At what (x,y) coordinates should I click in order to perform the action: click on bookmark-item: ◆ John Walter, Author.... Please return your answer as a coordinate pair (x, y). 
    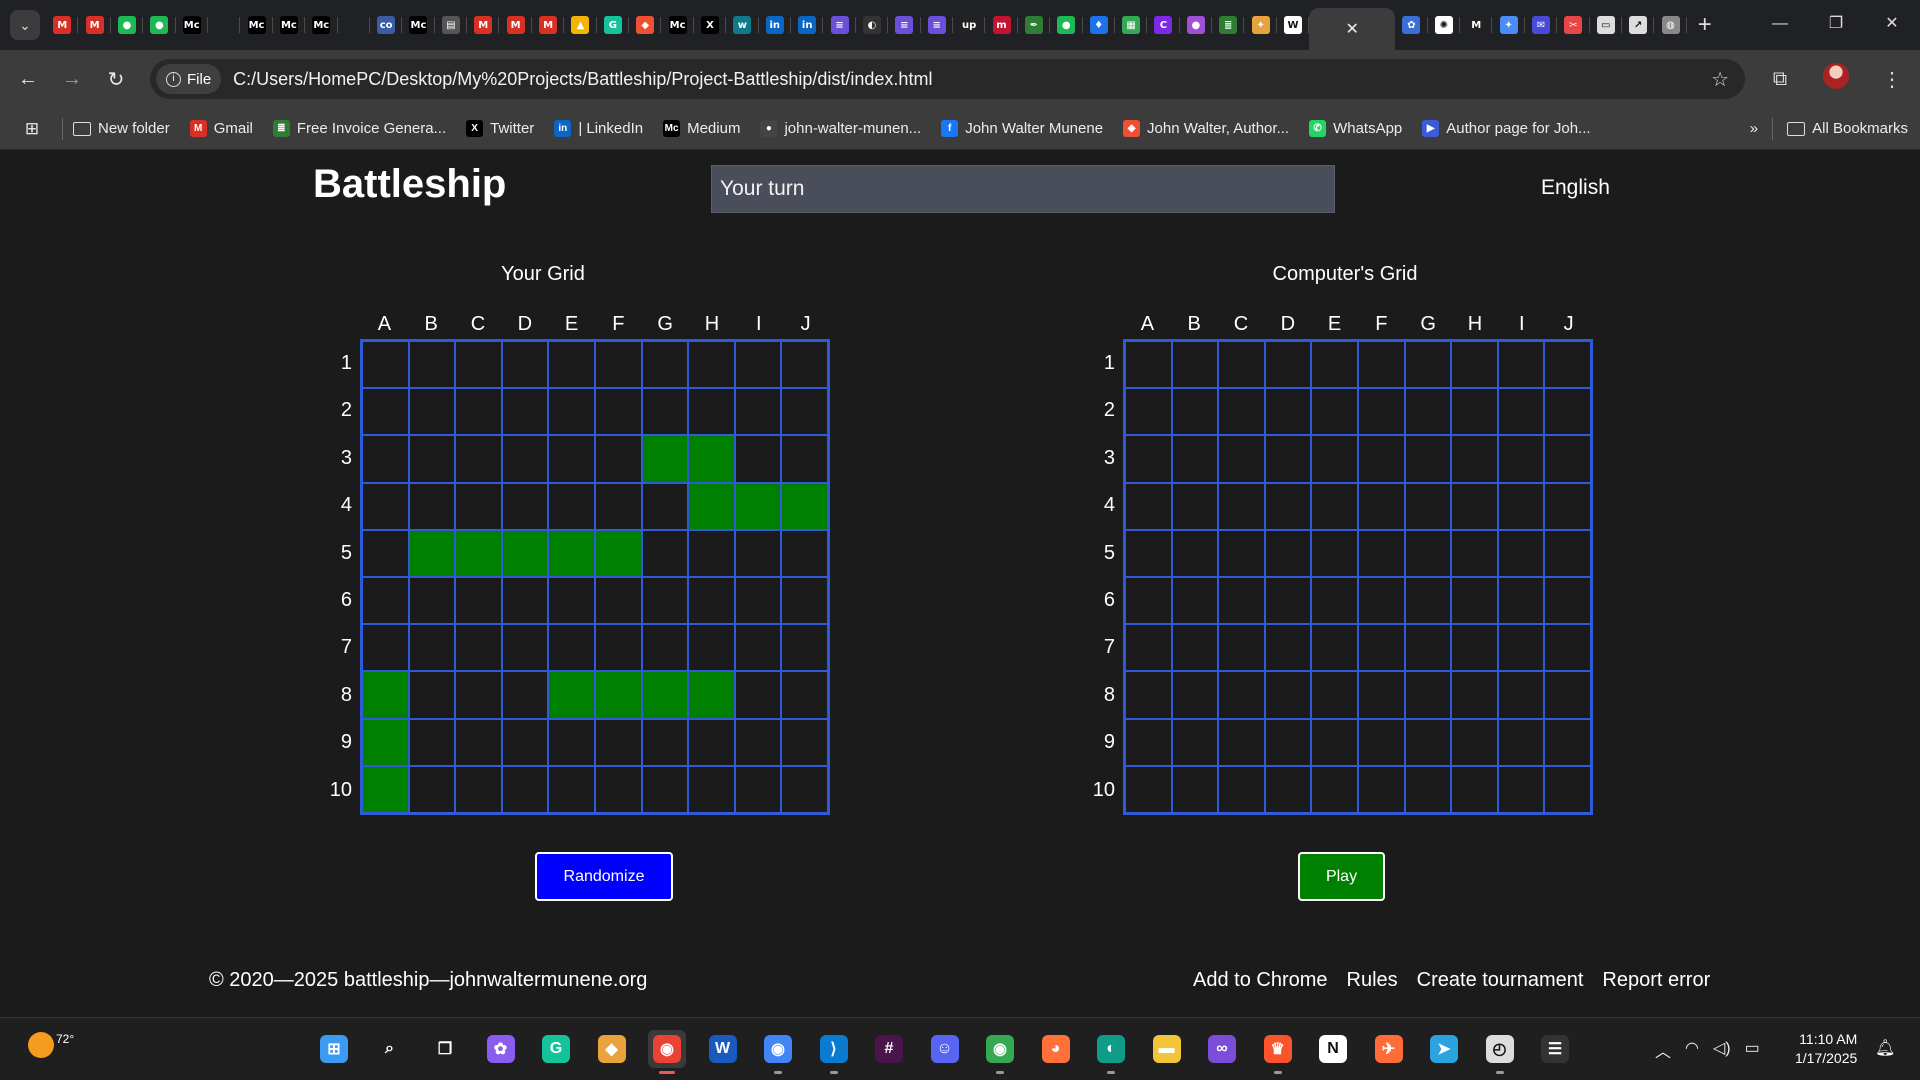
    Looking at the image, I should click on (1206, 128).